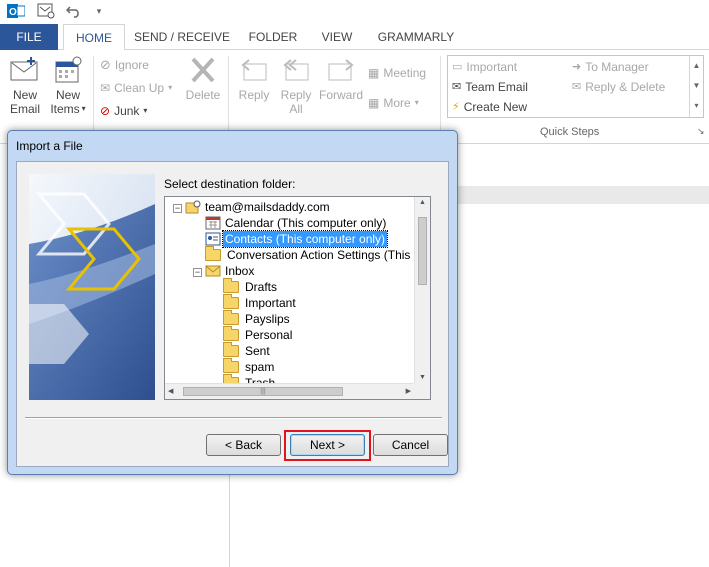 This screenshot has height=567, width=709. I want to click on forward-button: Forward, so click(341, 79).